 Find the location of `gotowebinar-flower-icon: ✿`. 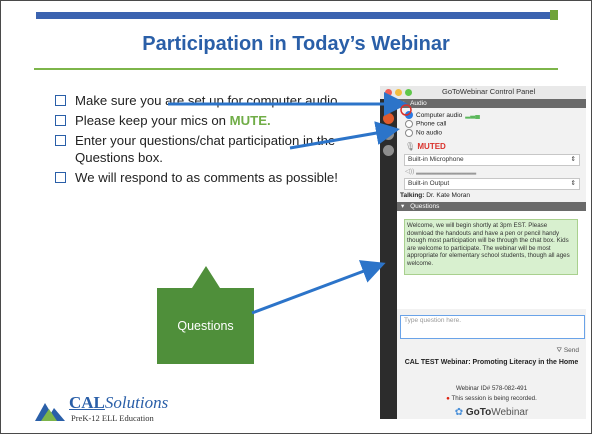

gotowebinar-flower-icon: ✿ is located at coordinates (460, 412).